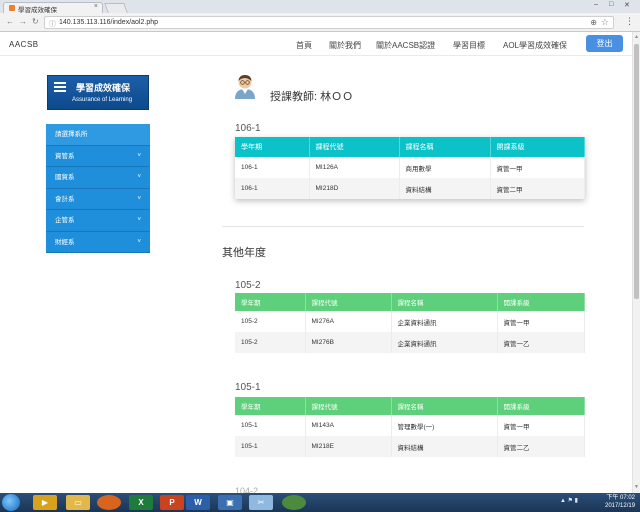 The image size is (640, 512). Describe the element at coordinates (116, 8) in the screenshot. I see `new-tab-button` at that location.